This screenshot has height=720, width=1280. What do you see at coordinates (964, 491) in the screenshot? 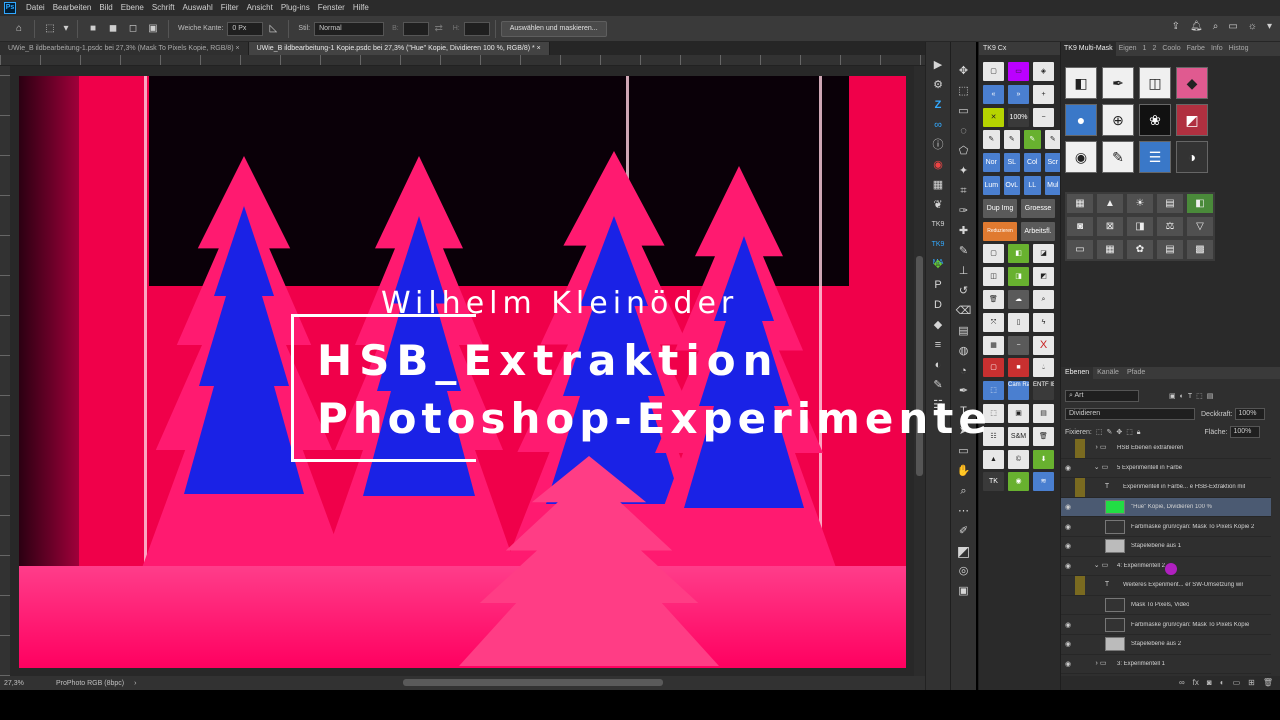
I see `zoom-tool-icon: ⌕` at bounding box center [964, 491].